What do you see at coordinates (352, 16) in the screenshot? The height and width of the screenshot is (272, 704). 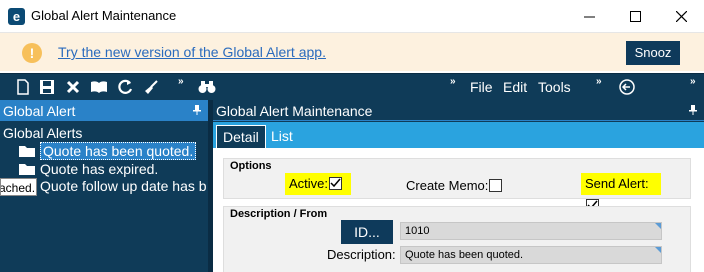 I see `title-bar: e Global Alert Maintenance` at bounding box center [352, 16].